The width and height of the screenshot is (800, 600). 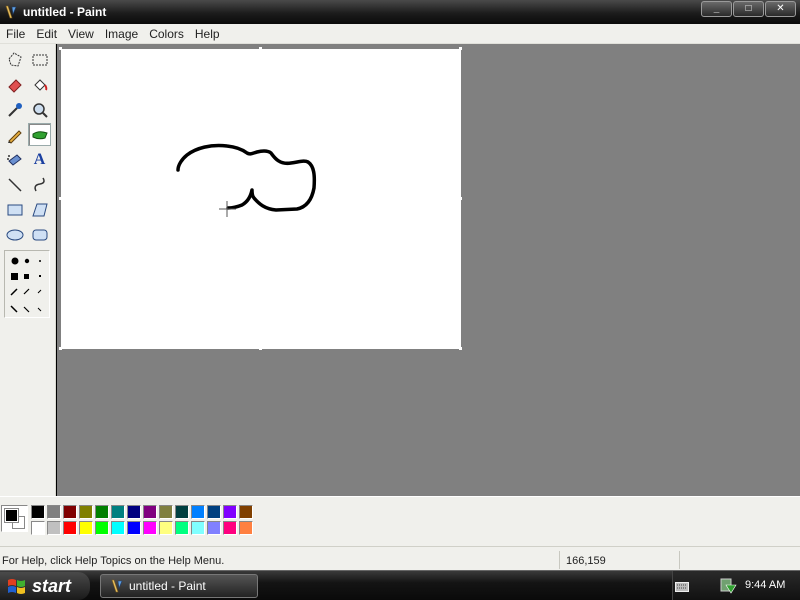 I want to click on menu-bar: File Edit View Image Colors Help, so click(x=400, y=34).